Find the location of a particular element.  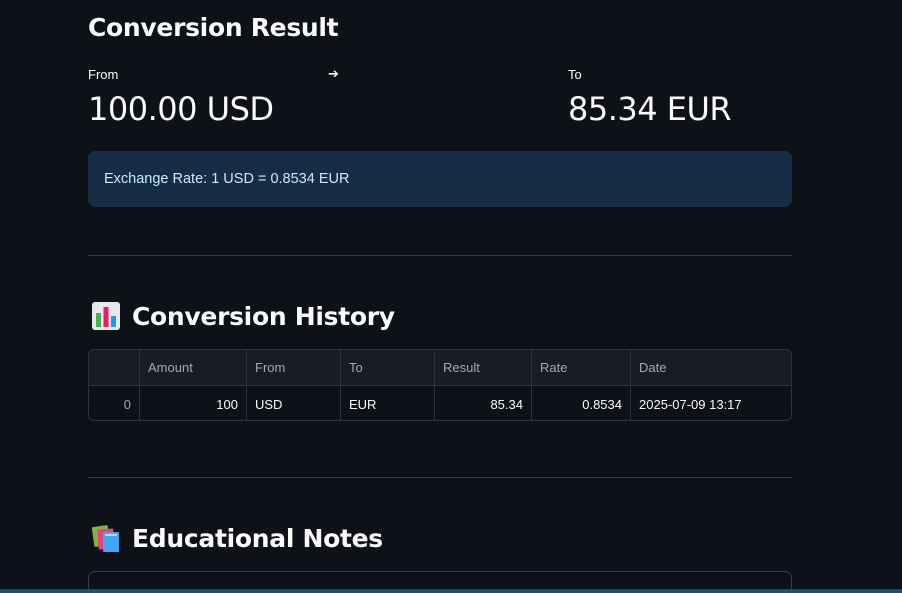

column-header-to: To is located at coordinates (388, 367).